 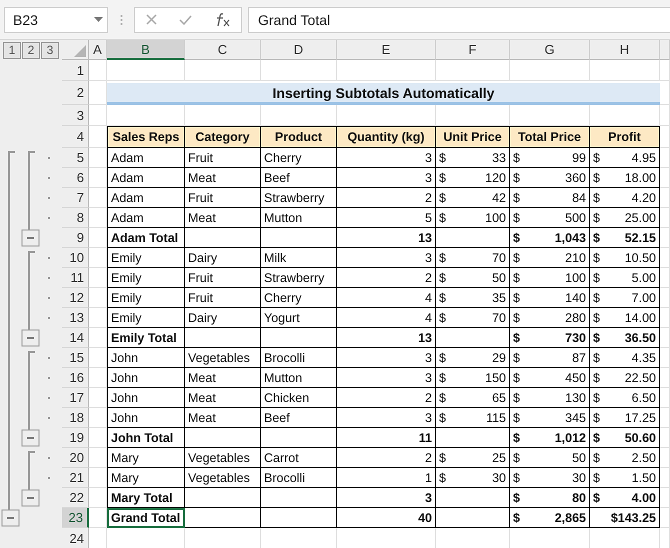 I want to click on table-cell: Strawberry, so click(x=299, y=198).